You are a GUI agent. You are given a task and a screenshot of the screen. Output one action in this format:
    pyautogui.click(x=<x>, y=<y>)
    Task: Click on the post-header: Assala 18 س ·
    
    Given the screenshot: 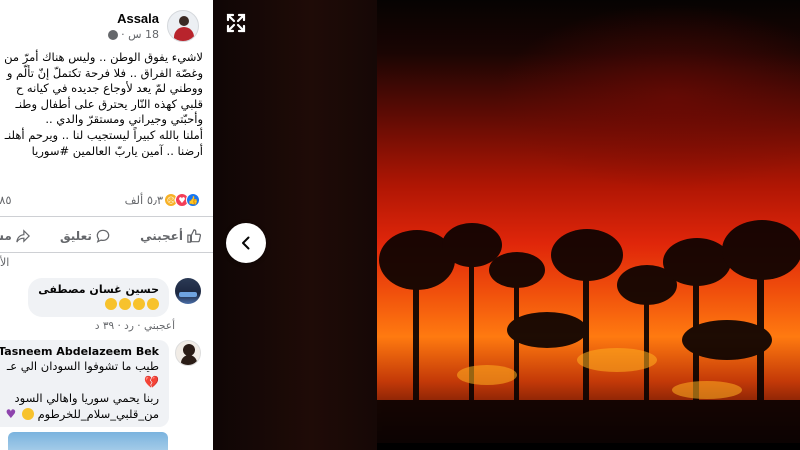 What is the action you would take?
    pyautogui.click(x=153, y=26)
    